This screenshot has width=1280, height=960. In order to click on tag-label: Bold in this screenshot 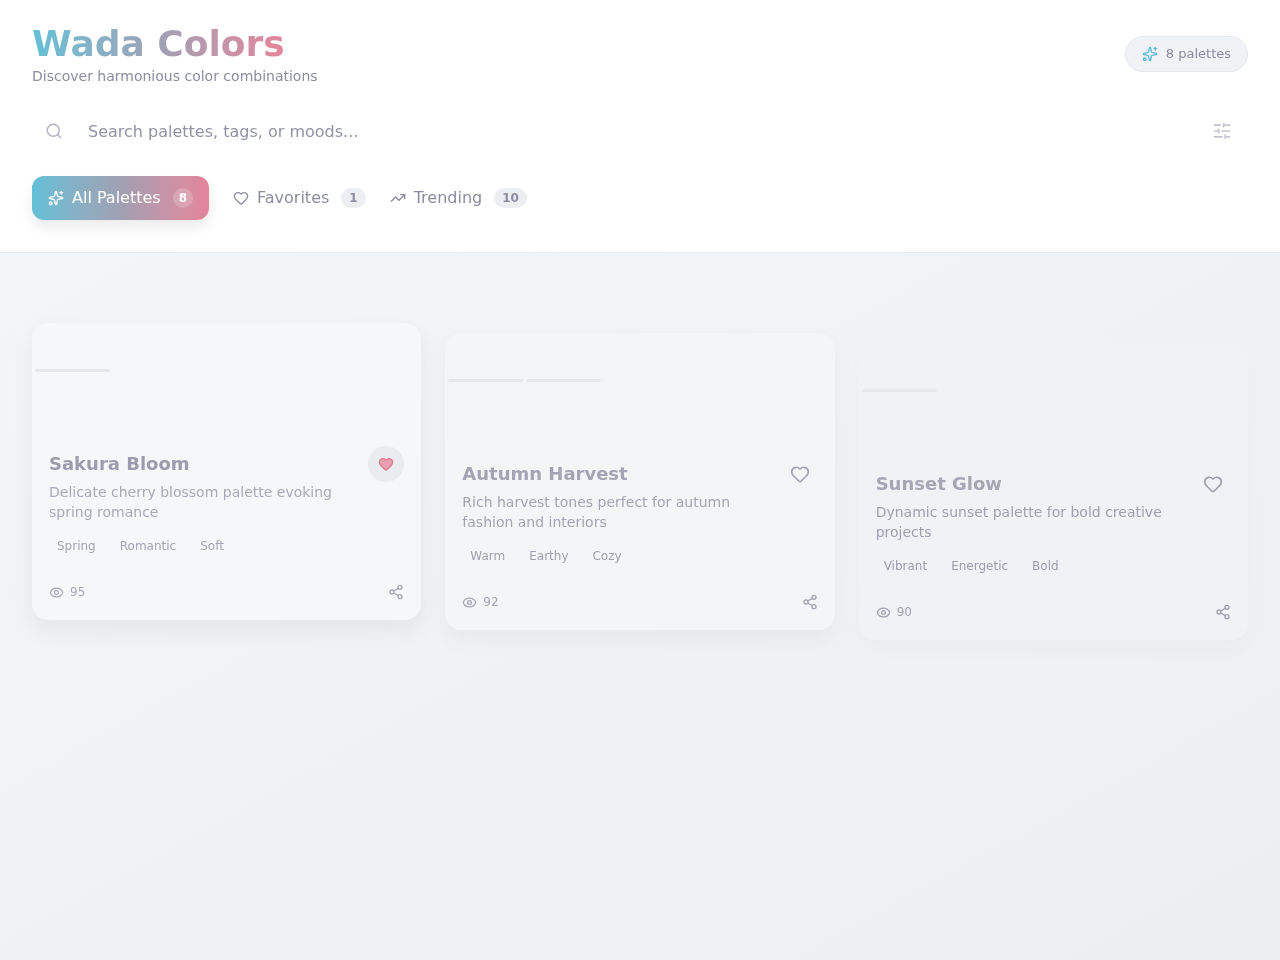, I will do `click(1045, 566)`.